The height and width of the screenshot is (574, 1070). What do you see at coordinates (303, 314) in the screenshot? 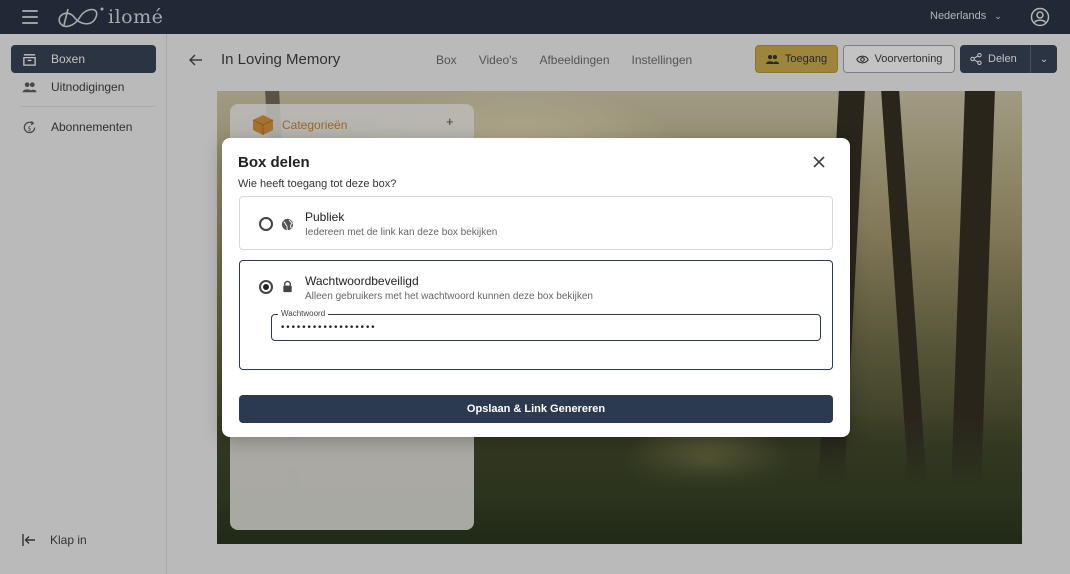
I see `password-label: Wachtwoord` at bounding box center [303, 314].